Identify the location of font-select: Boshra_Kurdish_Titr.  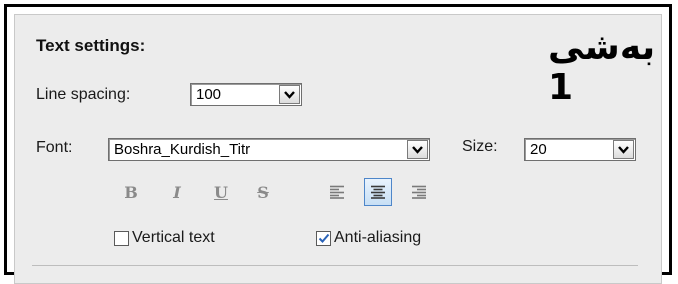
(269, 149).